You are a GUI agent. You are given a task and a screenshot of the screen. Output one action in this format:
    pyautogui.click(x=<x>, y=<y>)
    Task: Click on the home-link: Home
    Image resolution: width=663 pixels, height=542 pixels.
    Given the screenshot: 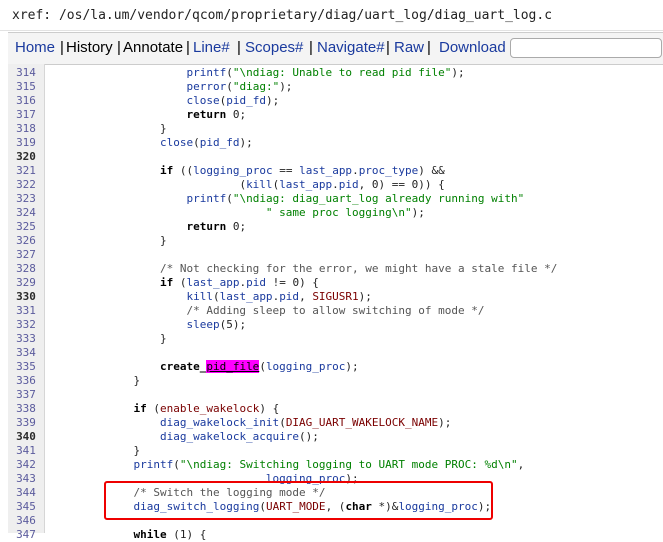 What is the action you would take?
    pyautogui.click(x=35, y=47)
    